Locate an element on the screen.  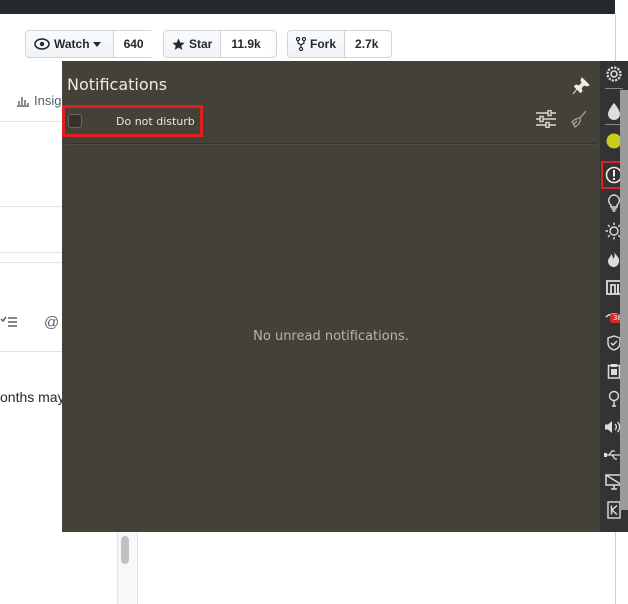
empty-state-message: No unread notifications. is located at coordinates (331, 336).